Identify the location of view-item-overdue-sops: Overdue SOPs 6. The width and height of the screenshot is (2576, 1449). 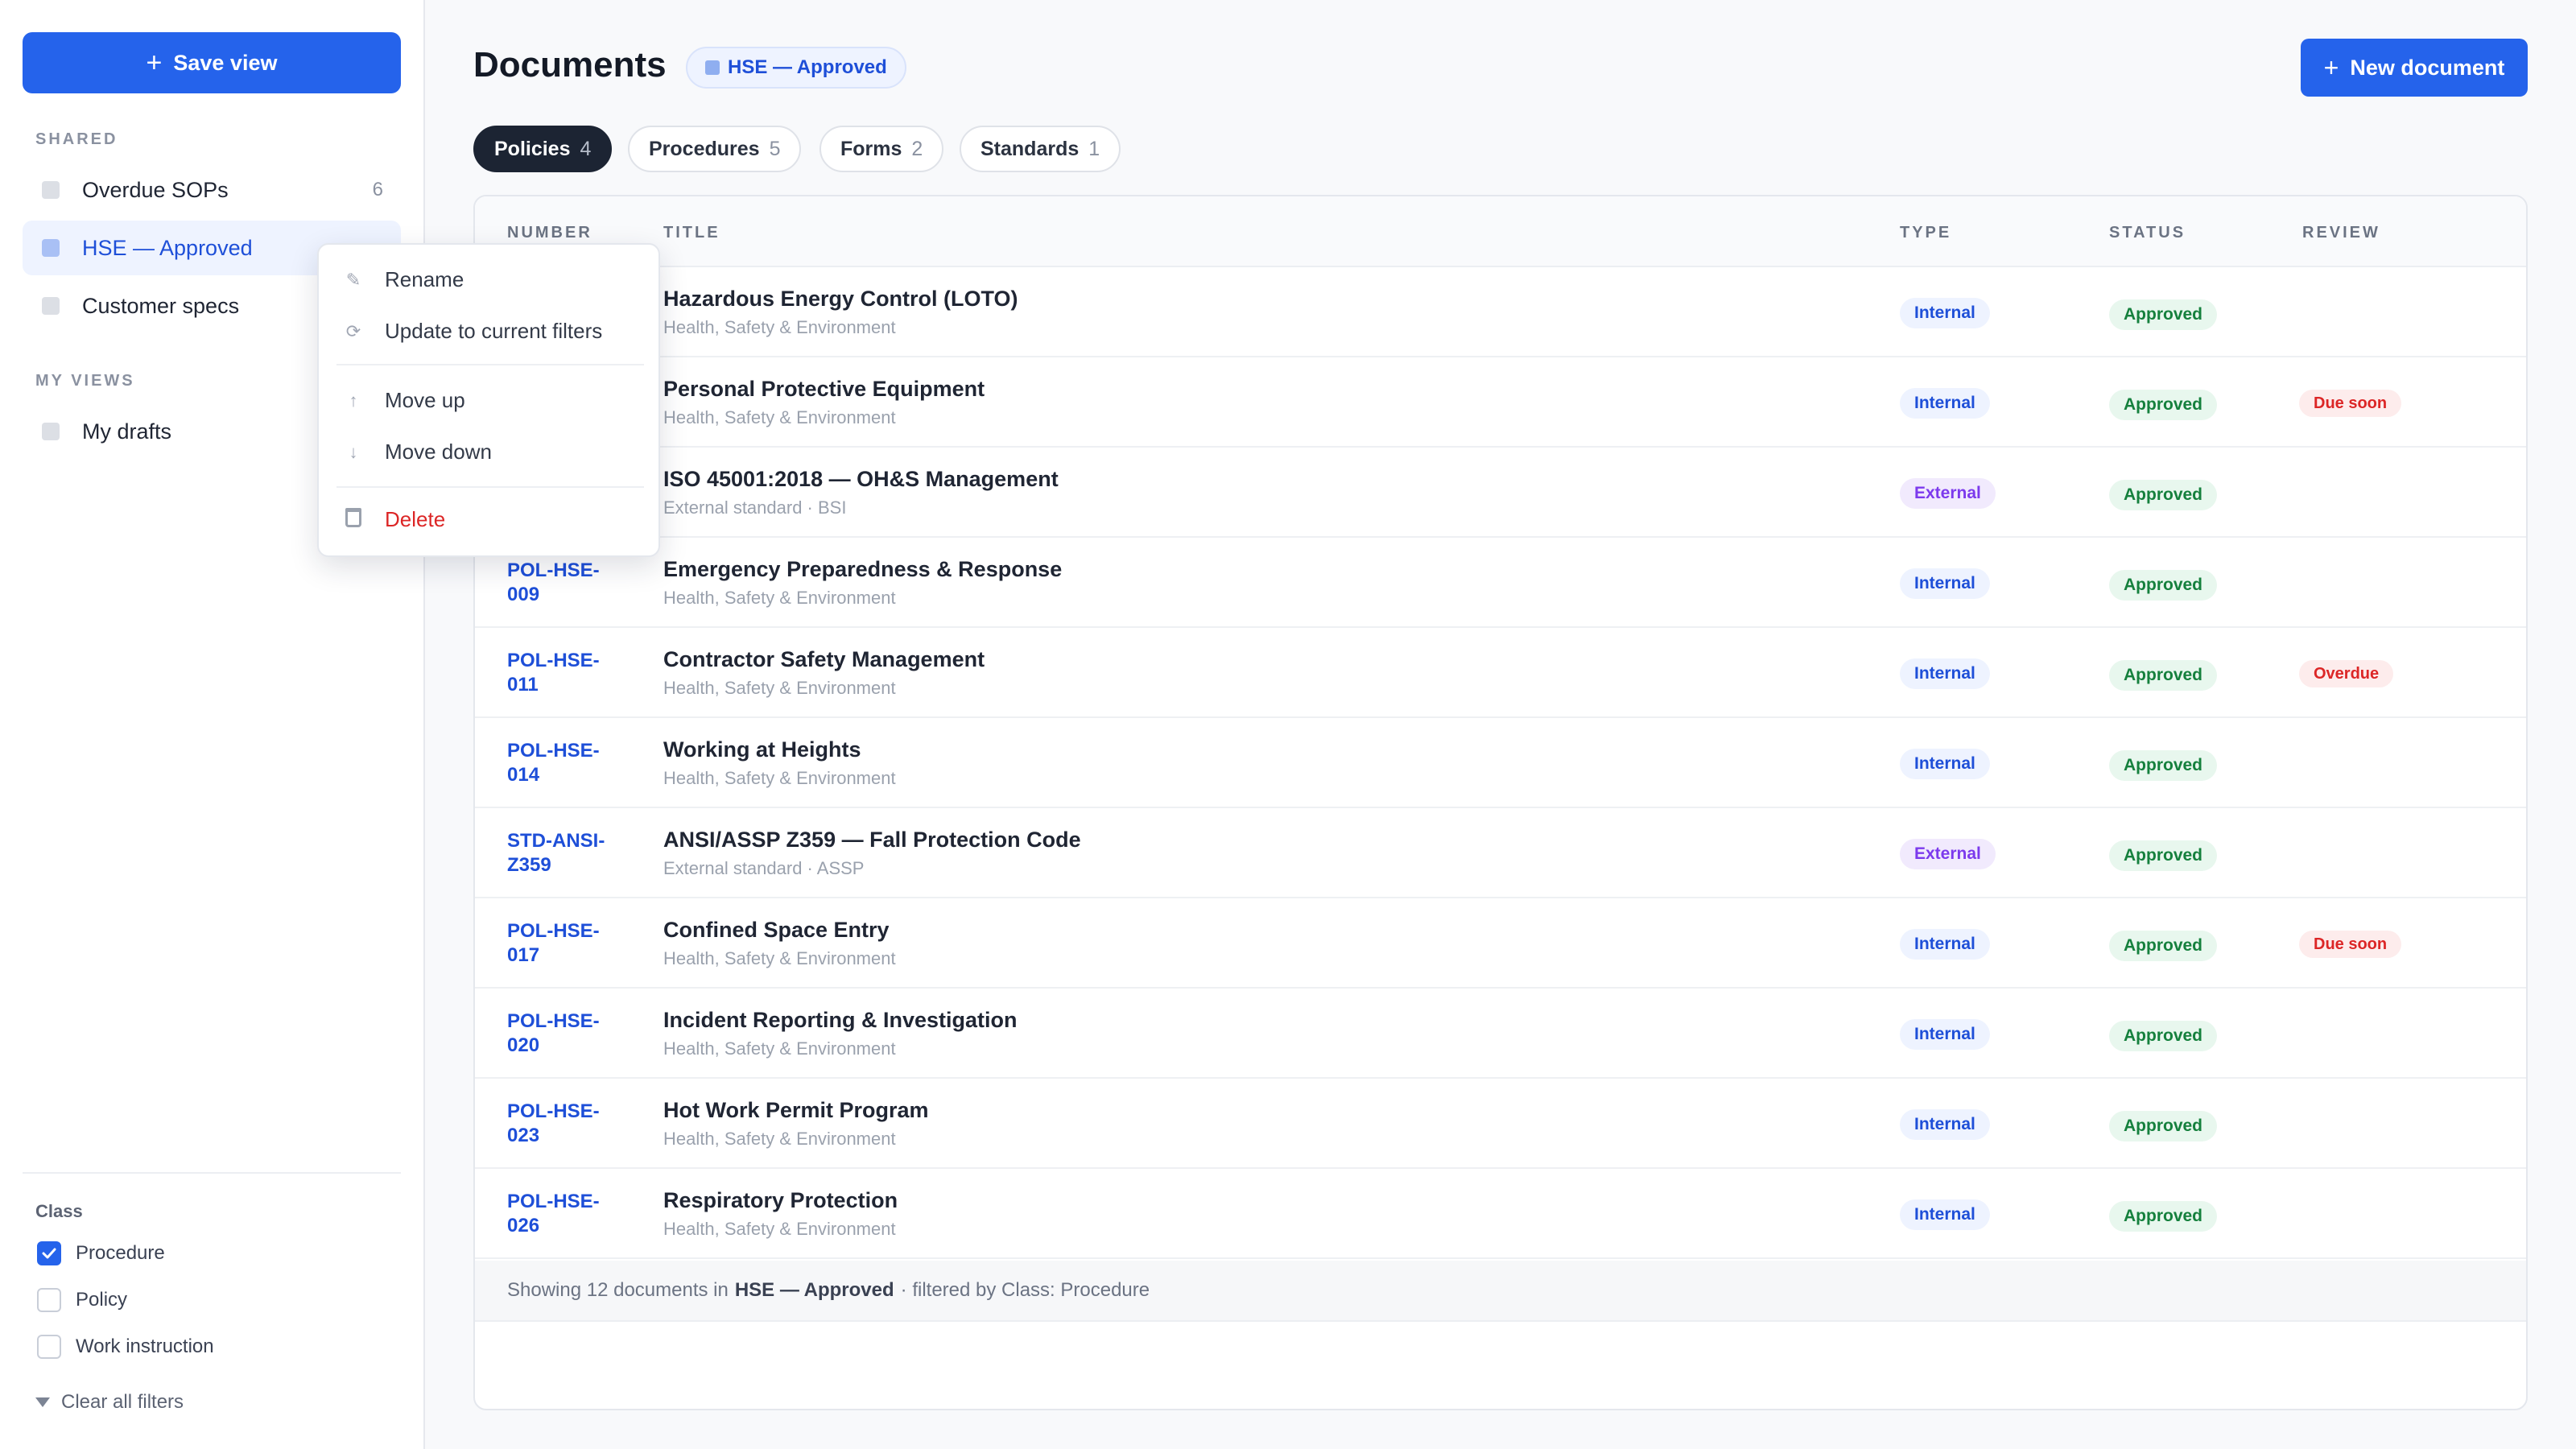
(212, 190).